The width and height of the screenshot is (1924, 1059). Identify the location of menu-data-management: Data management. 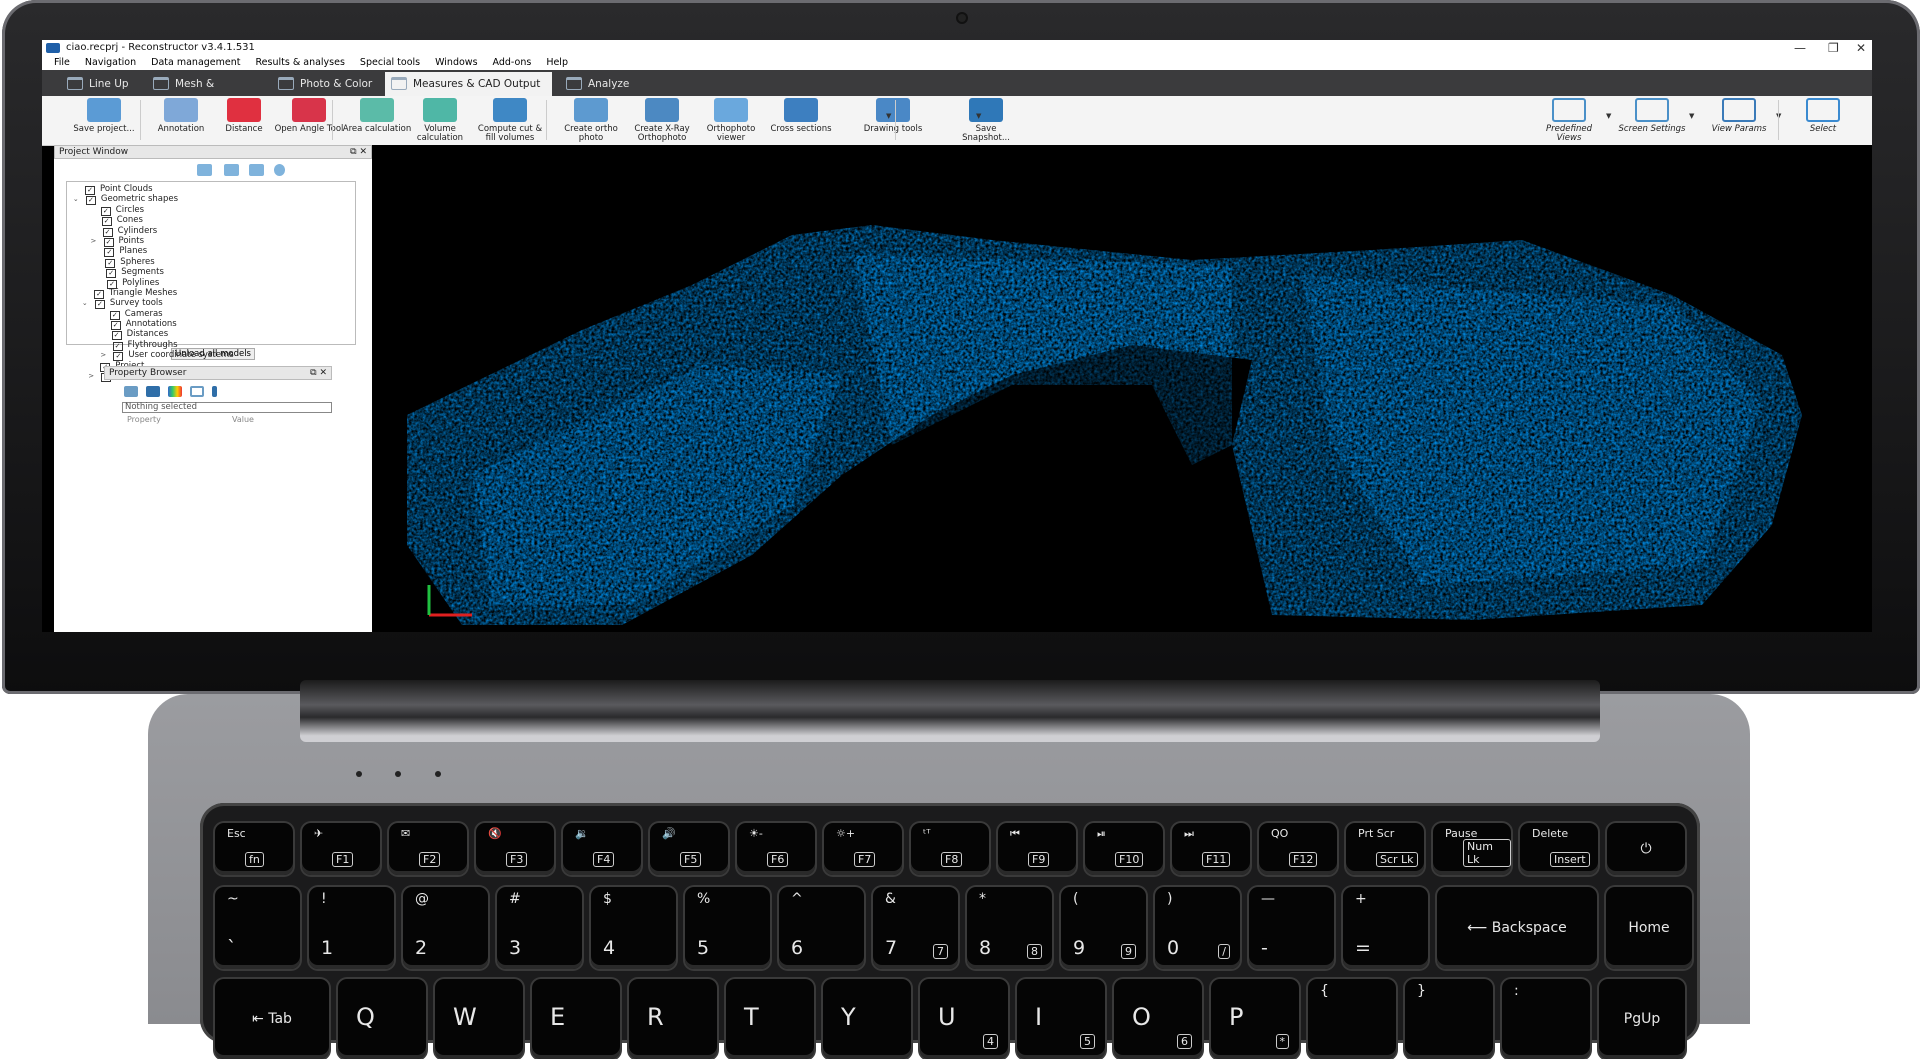
(195, 63).